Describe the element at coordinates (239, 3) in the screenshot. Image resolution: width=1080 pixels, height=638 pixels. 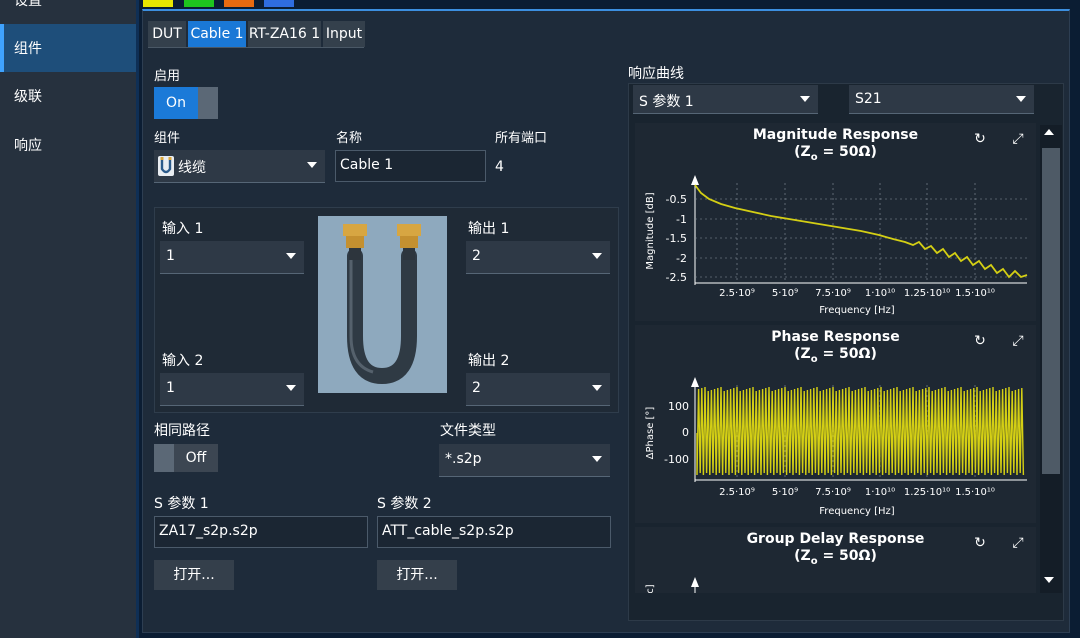
I see `orange-channel-swatch` at that location.